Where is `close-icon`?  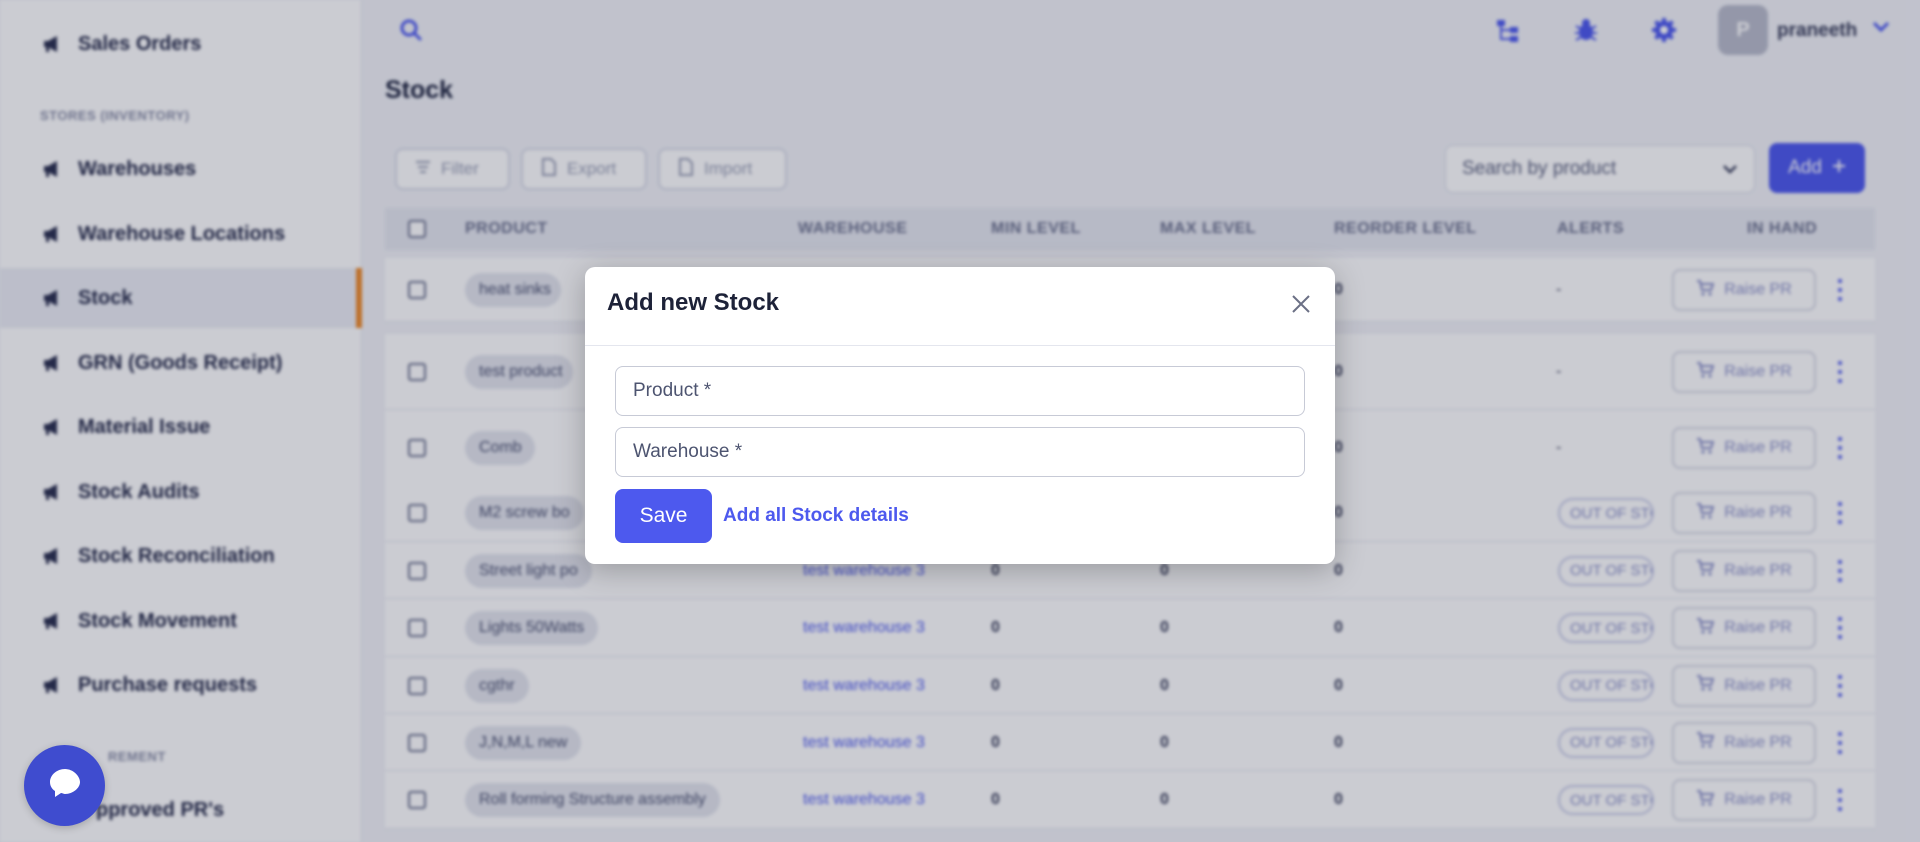
close-icon is located at coordinates (1301, 304).